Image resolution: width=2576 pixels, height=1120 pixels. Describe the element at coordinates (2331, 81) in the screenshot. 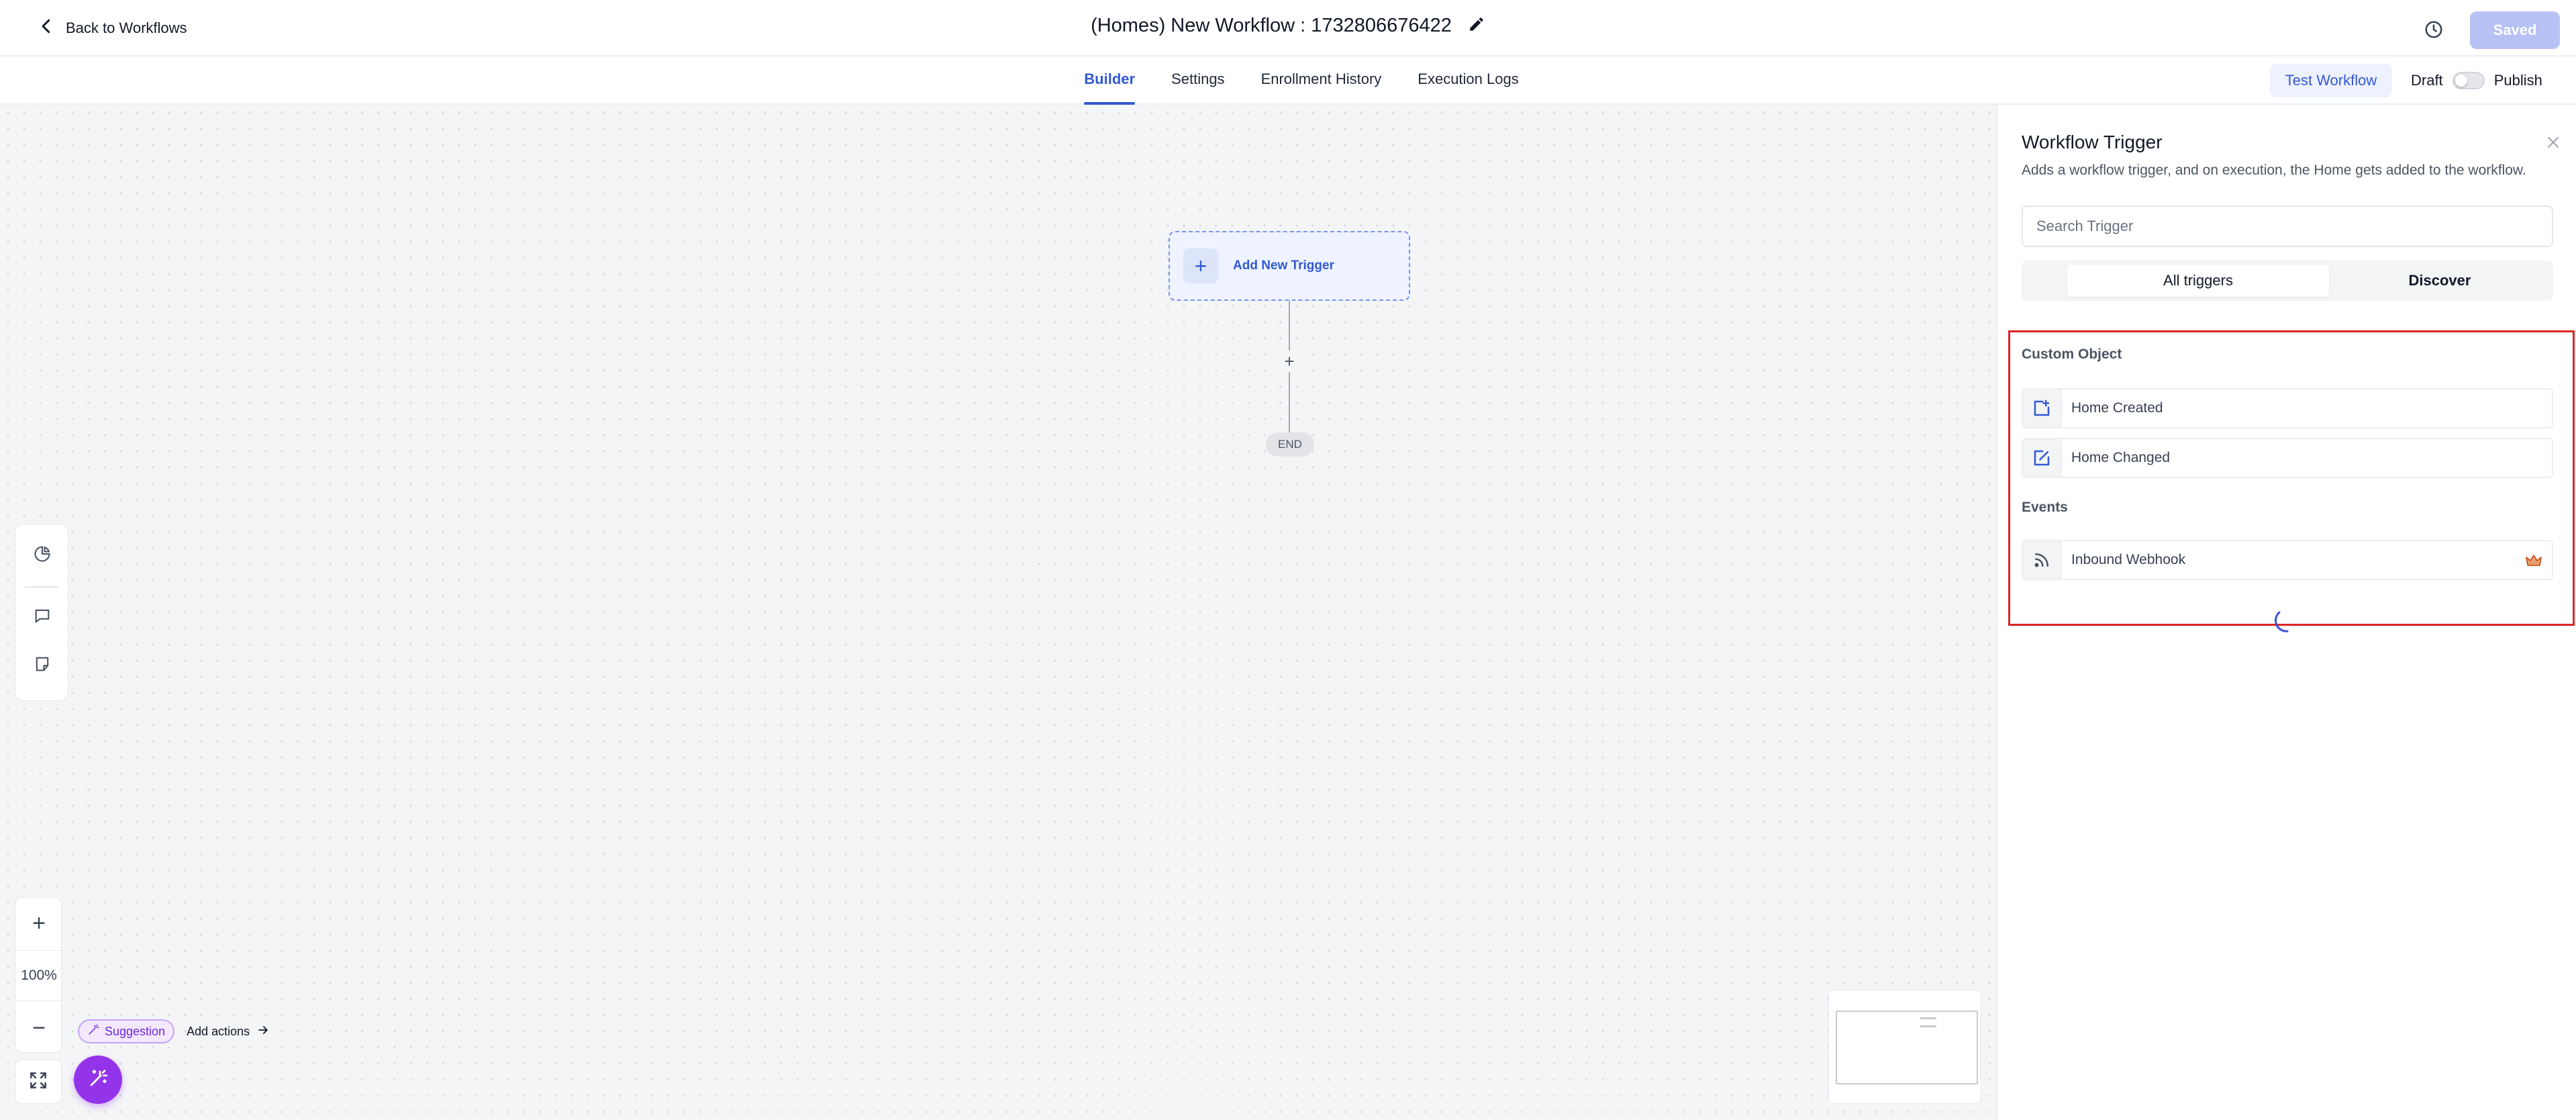

I see `test-workflow-button: Test Workflow` at that location.